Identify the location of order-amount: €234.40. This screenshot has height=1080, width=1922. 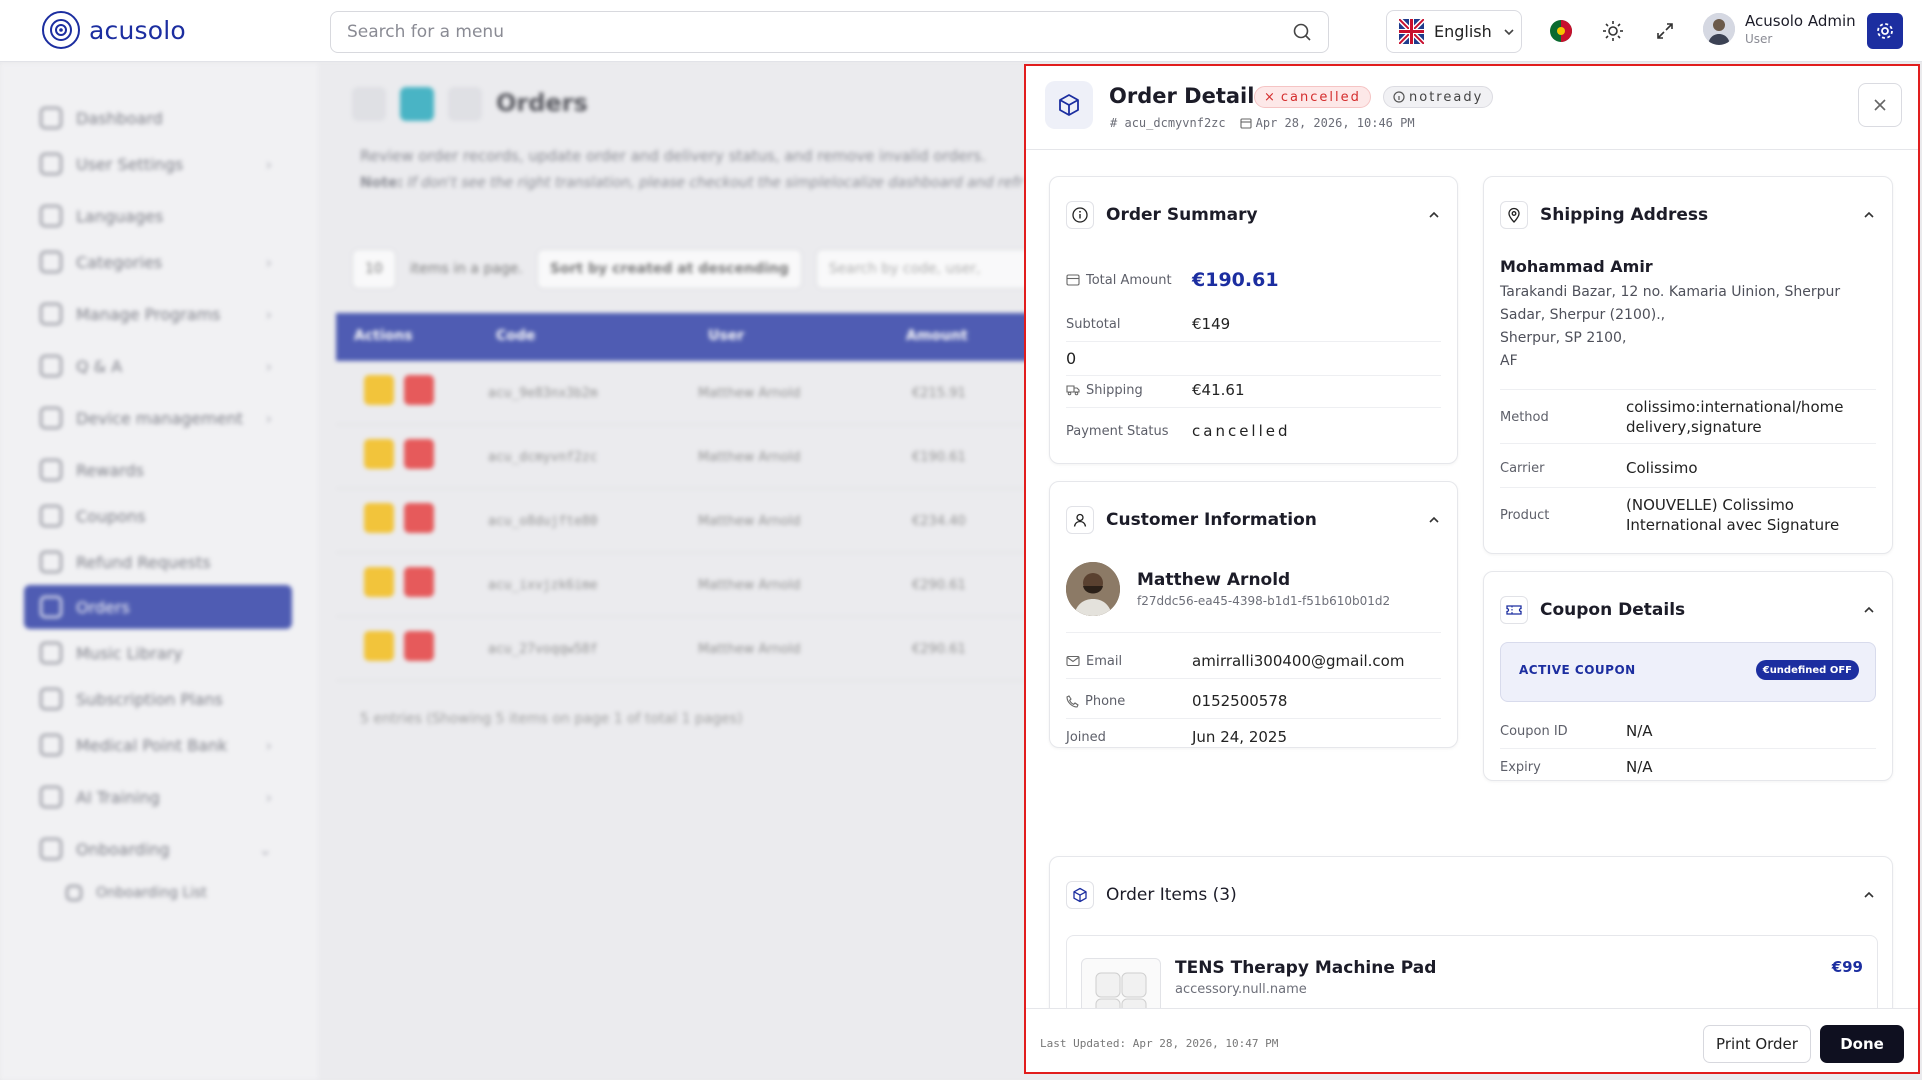
(939, 521).